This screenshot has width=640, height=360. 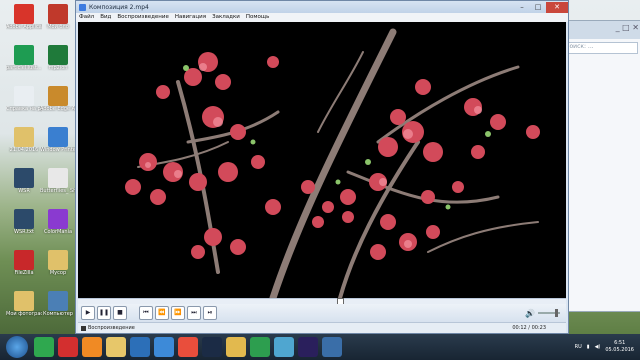 I want to click on desktop-icon-label: WSR.txt, so click(x=24, y=232).